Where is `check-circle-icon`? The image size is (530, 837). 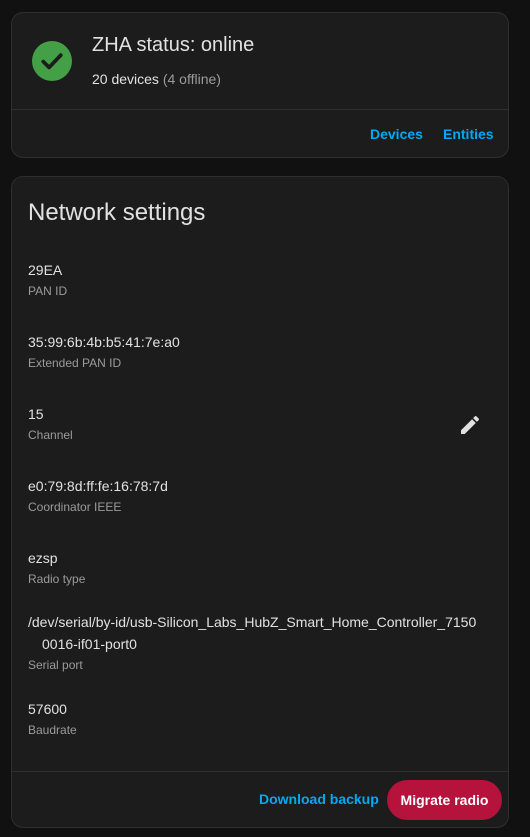
check-circle-icon is located at coordinates (52, 61).